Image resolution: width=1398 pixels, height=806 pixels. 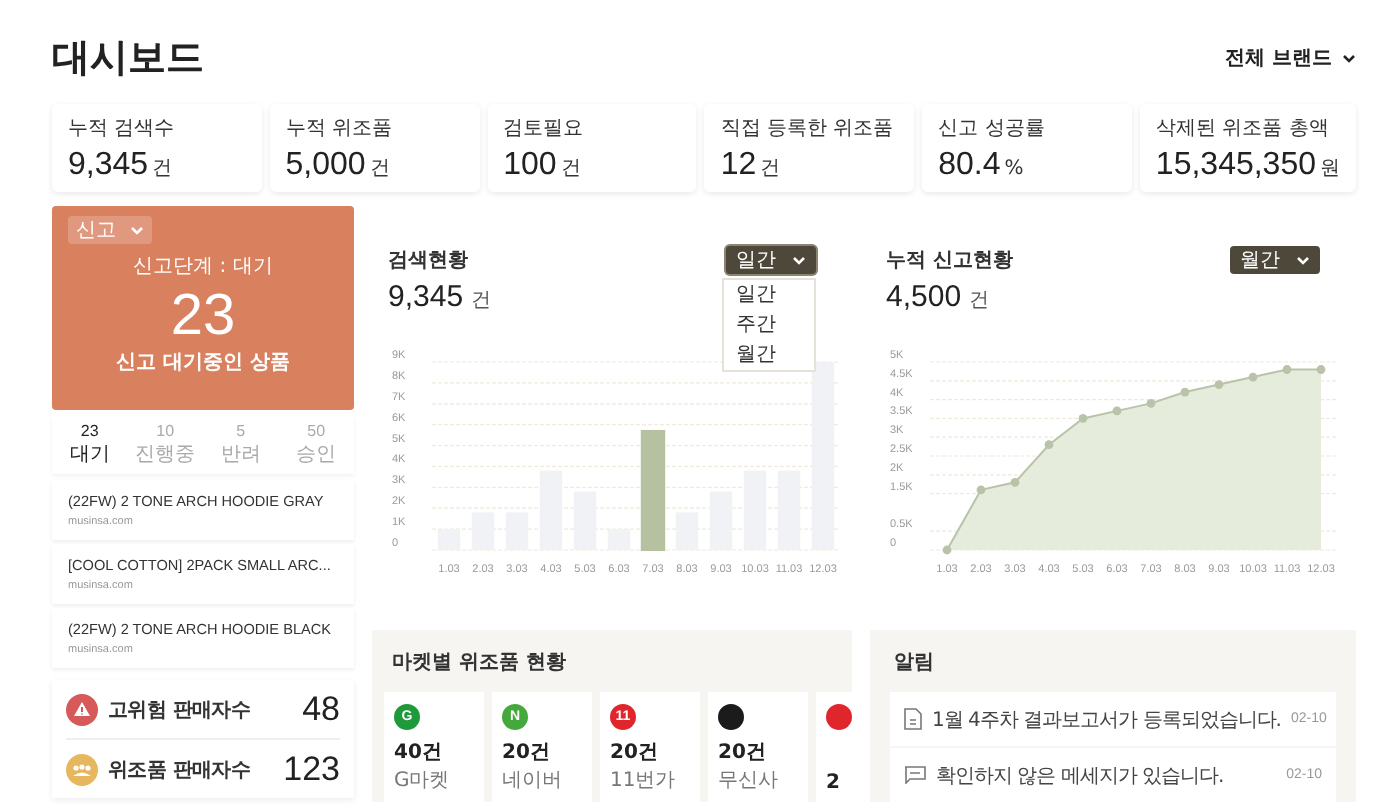 I want to click on market-name: G마켓, so click(x=423, y=781).